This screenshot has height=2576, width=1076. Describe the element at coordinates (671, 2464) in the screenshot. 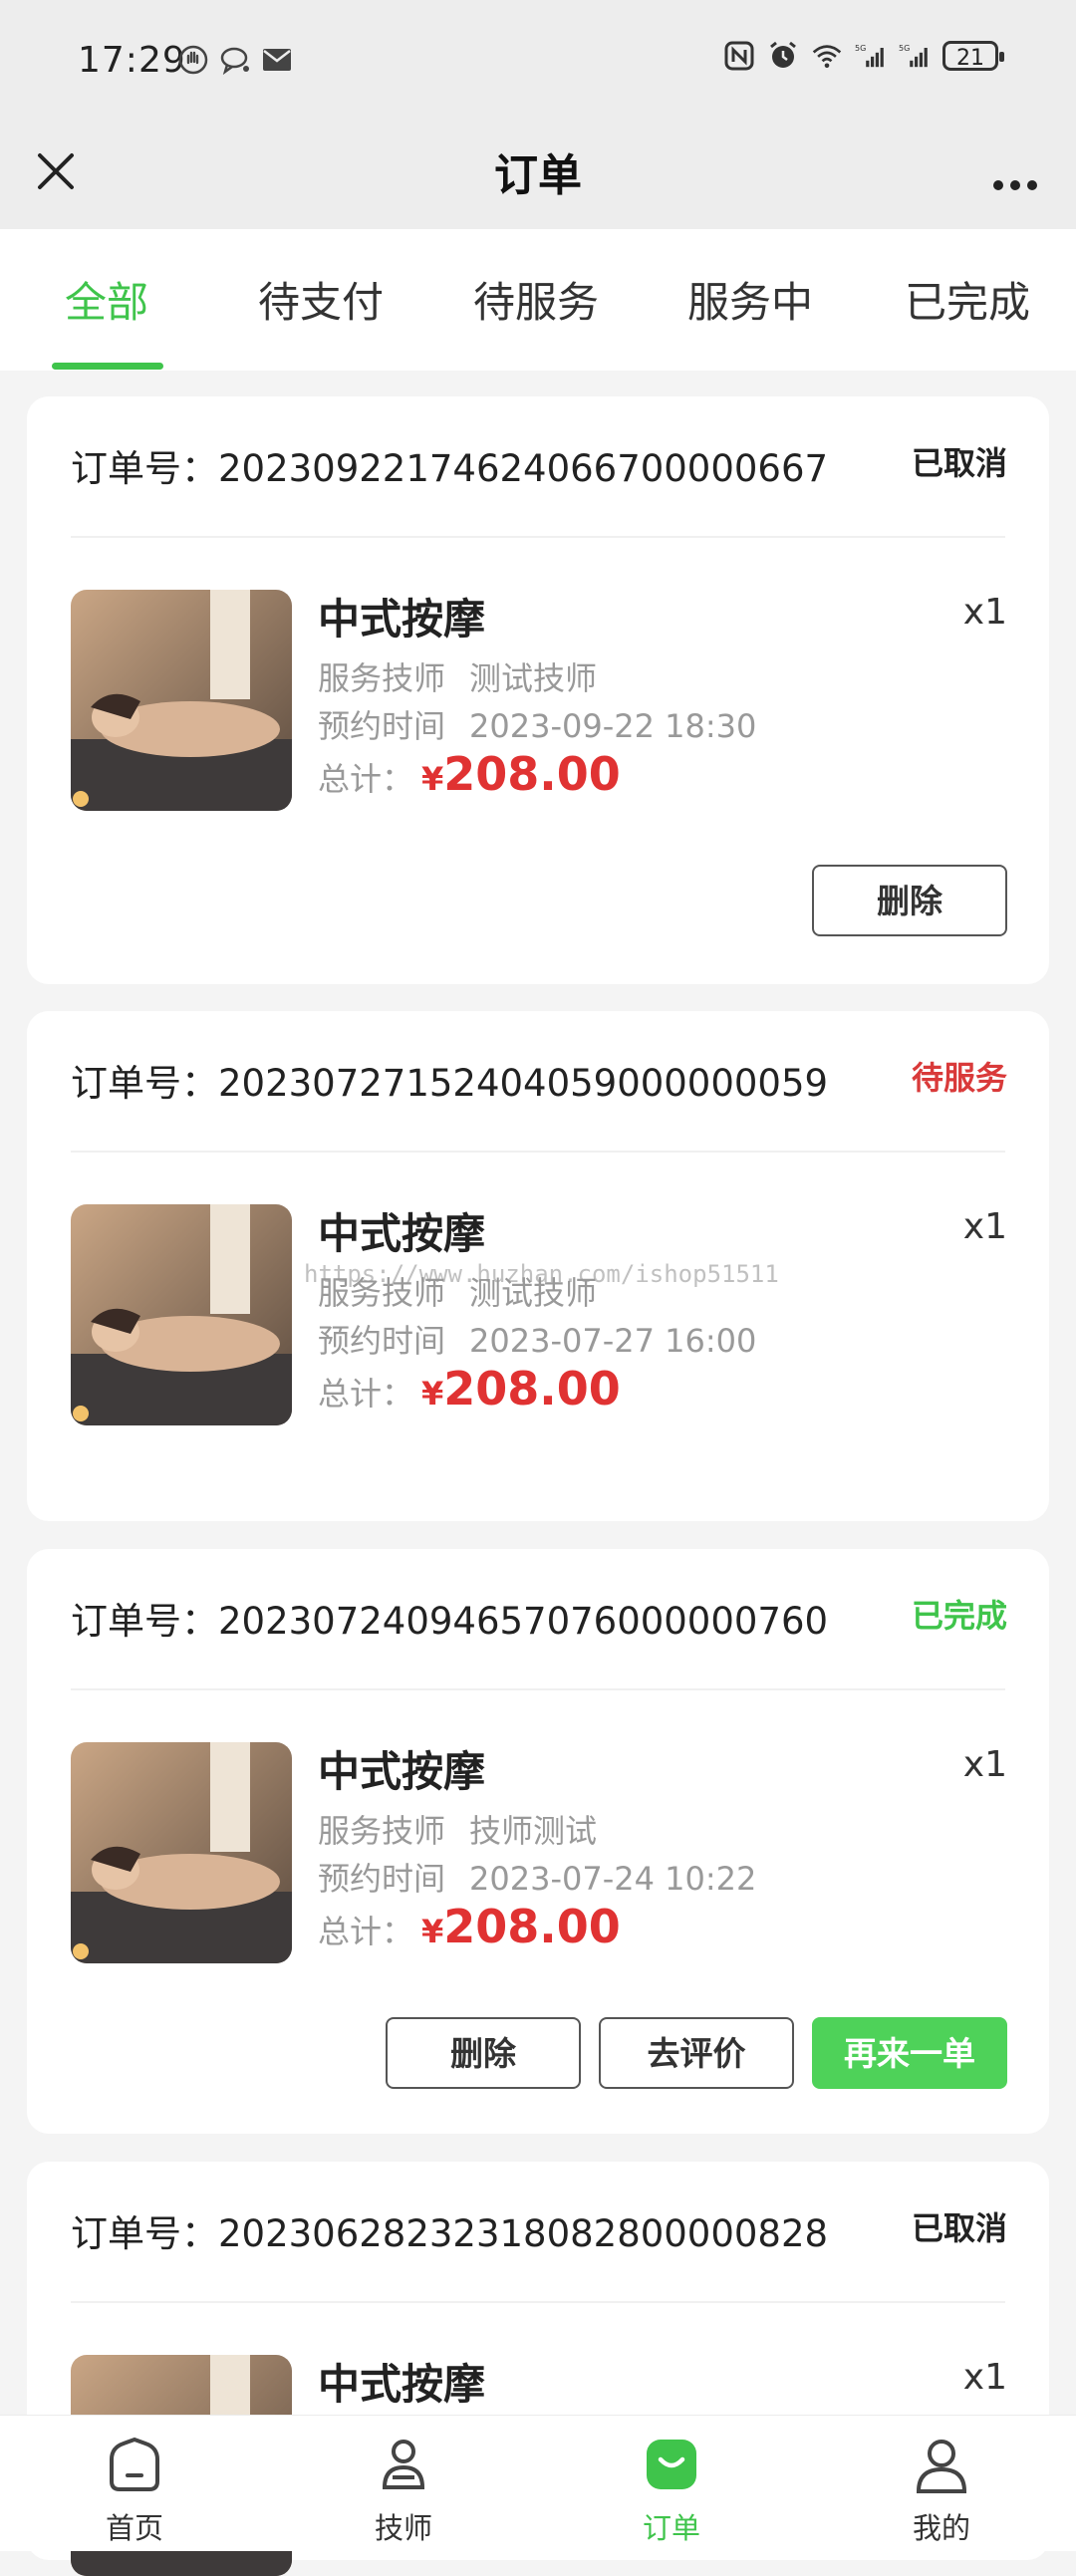

I see `orders-icon` at that location.